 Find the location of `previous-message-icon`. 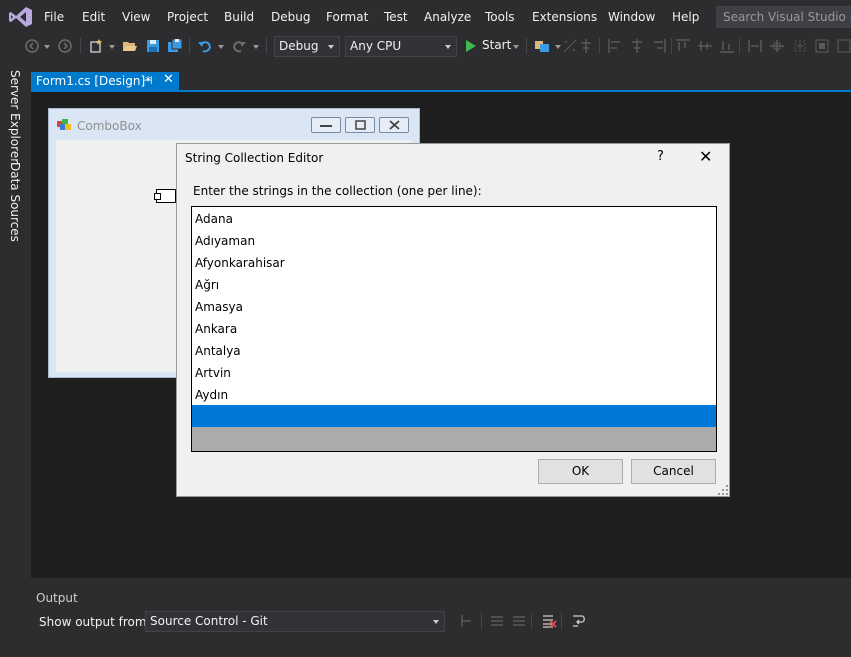

previous-message-icon is located at coordinates (497, 621).